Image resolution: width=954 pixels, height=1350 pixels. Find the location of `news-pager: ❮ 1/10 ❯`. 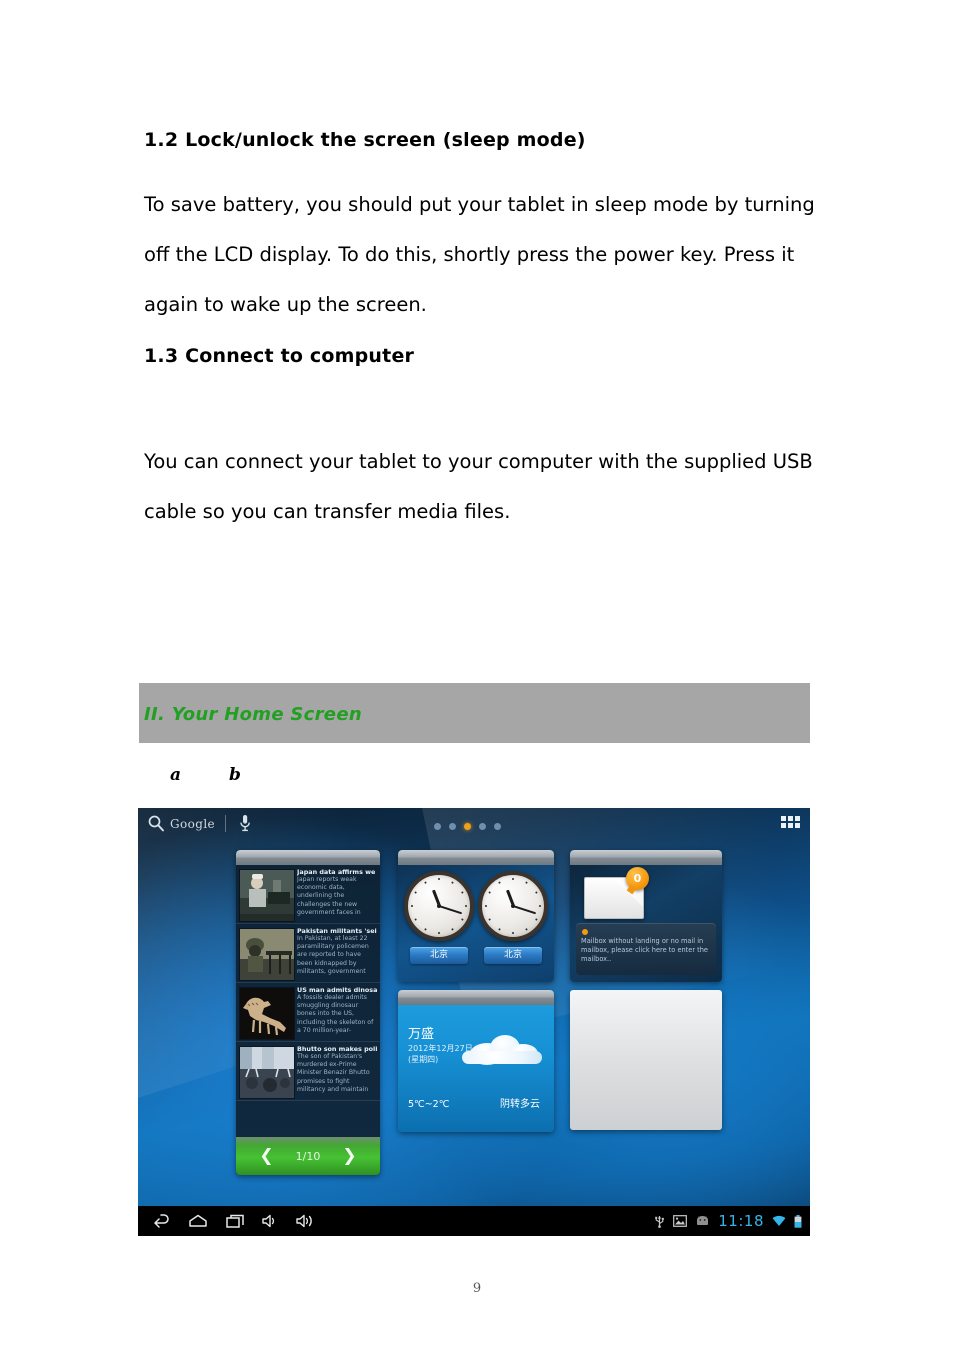

news-pager: ❮ 1/10 ❯ is located at coordinates (308, 1156).